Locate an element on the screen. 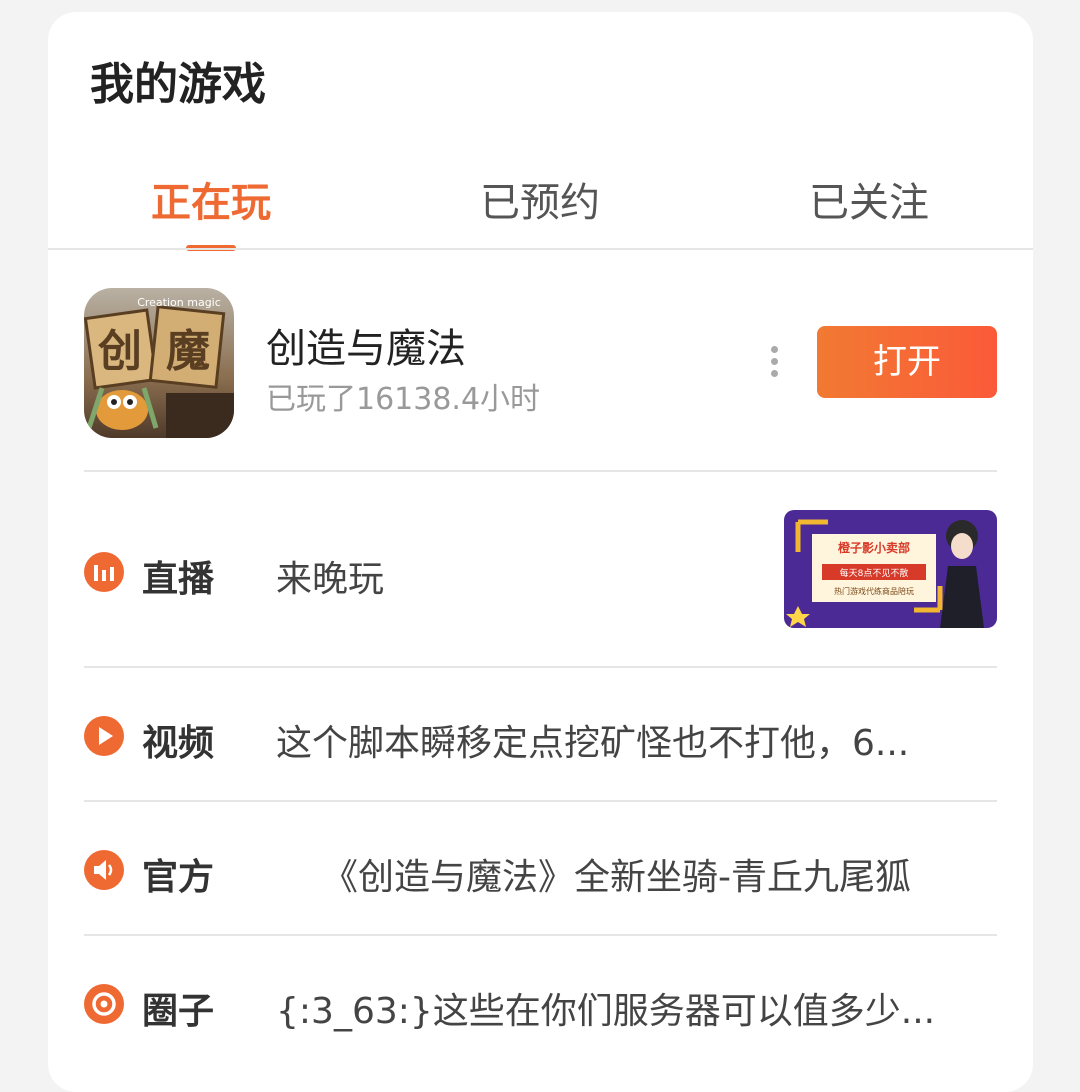 This screenshot has width=1080, height=1092. row-label-live: 直播 is located at coordinates (178, 579).